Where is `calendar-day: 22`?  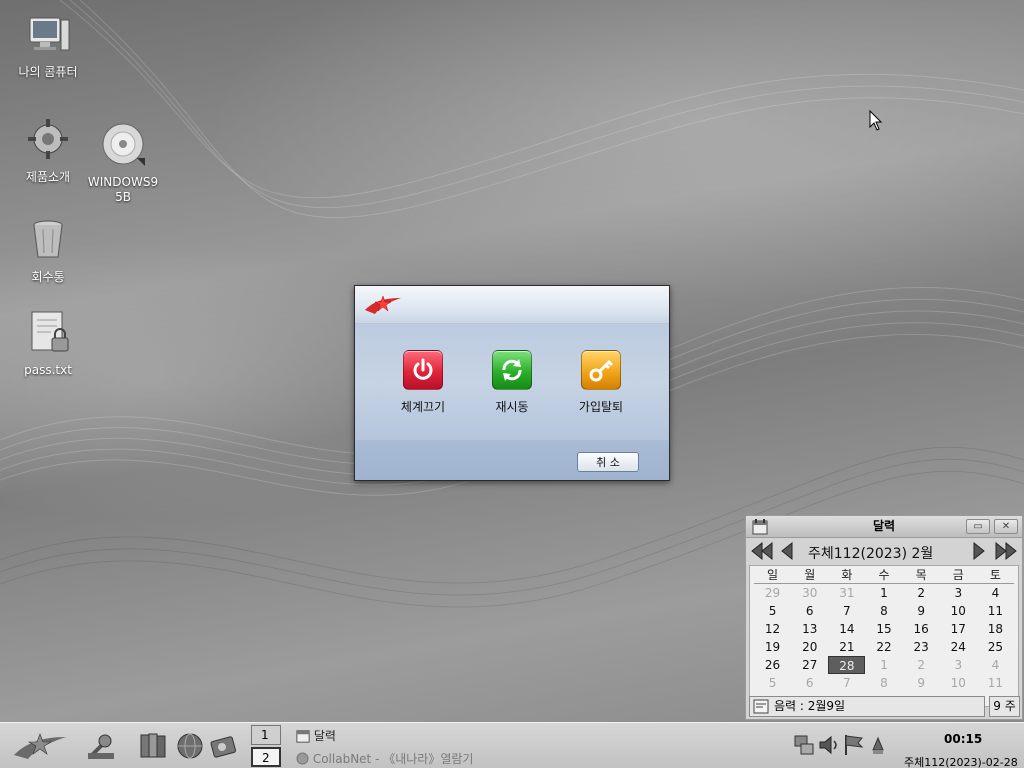
calendar-day: 22 is located at coordinates (883, 647).